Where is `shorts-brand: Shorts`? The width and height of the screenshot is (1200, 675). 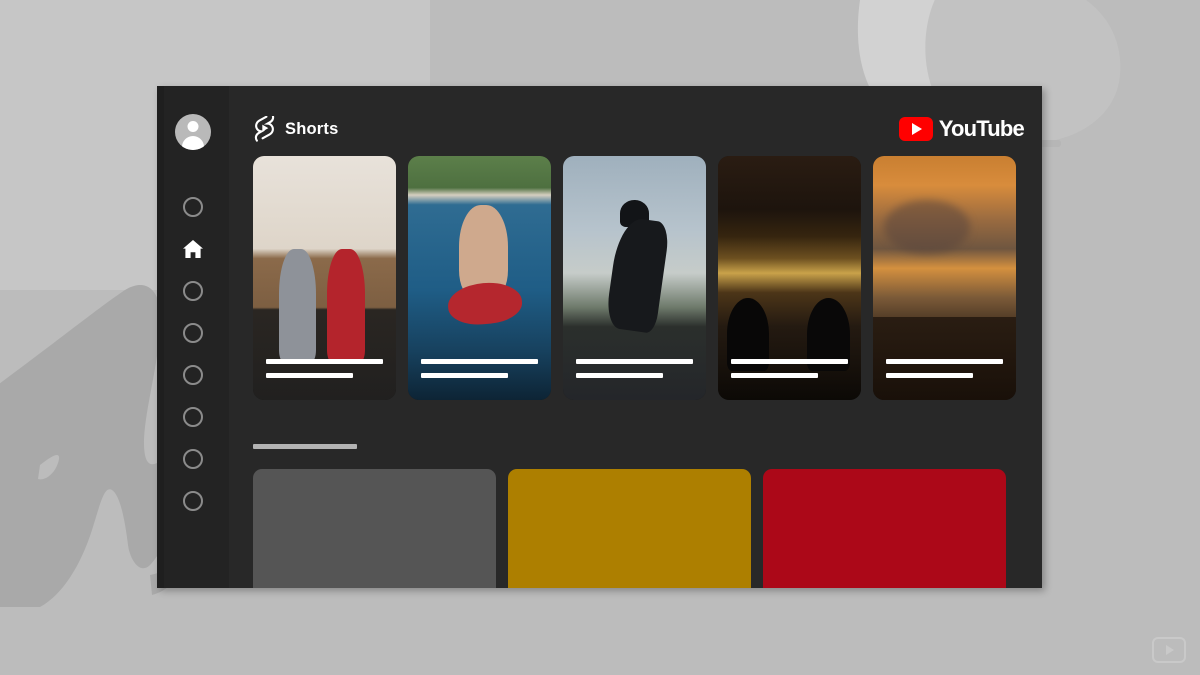 shorts-brand: Shorts is located at coordinates (295, 129).